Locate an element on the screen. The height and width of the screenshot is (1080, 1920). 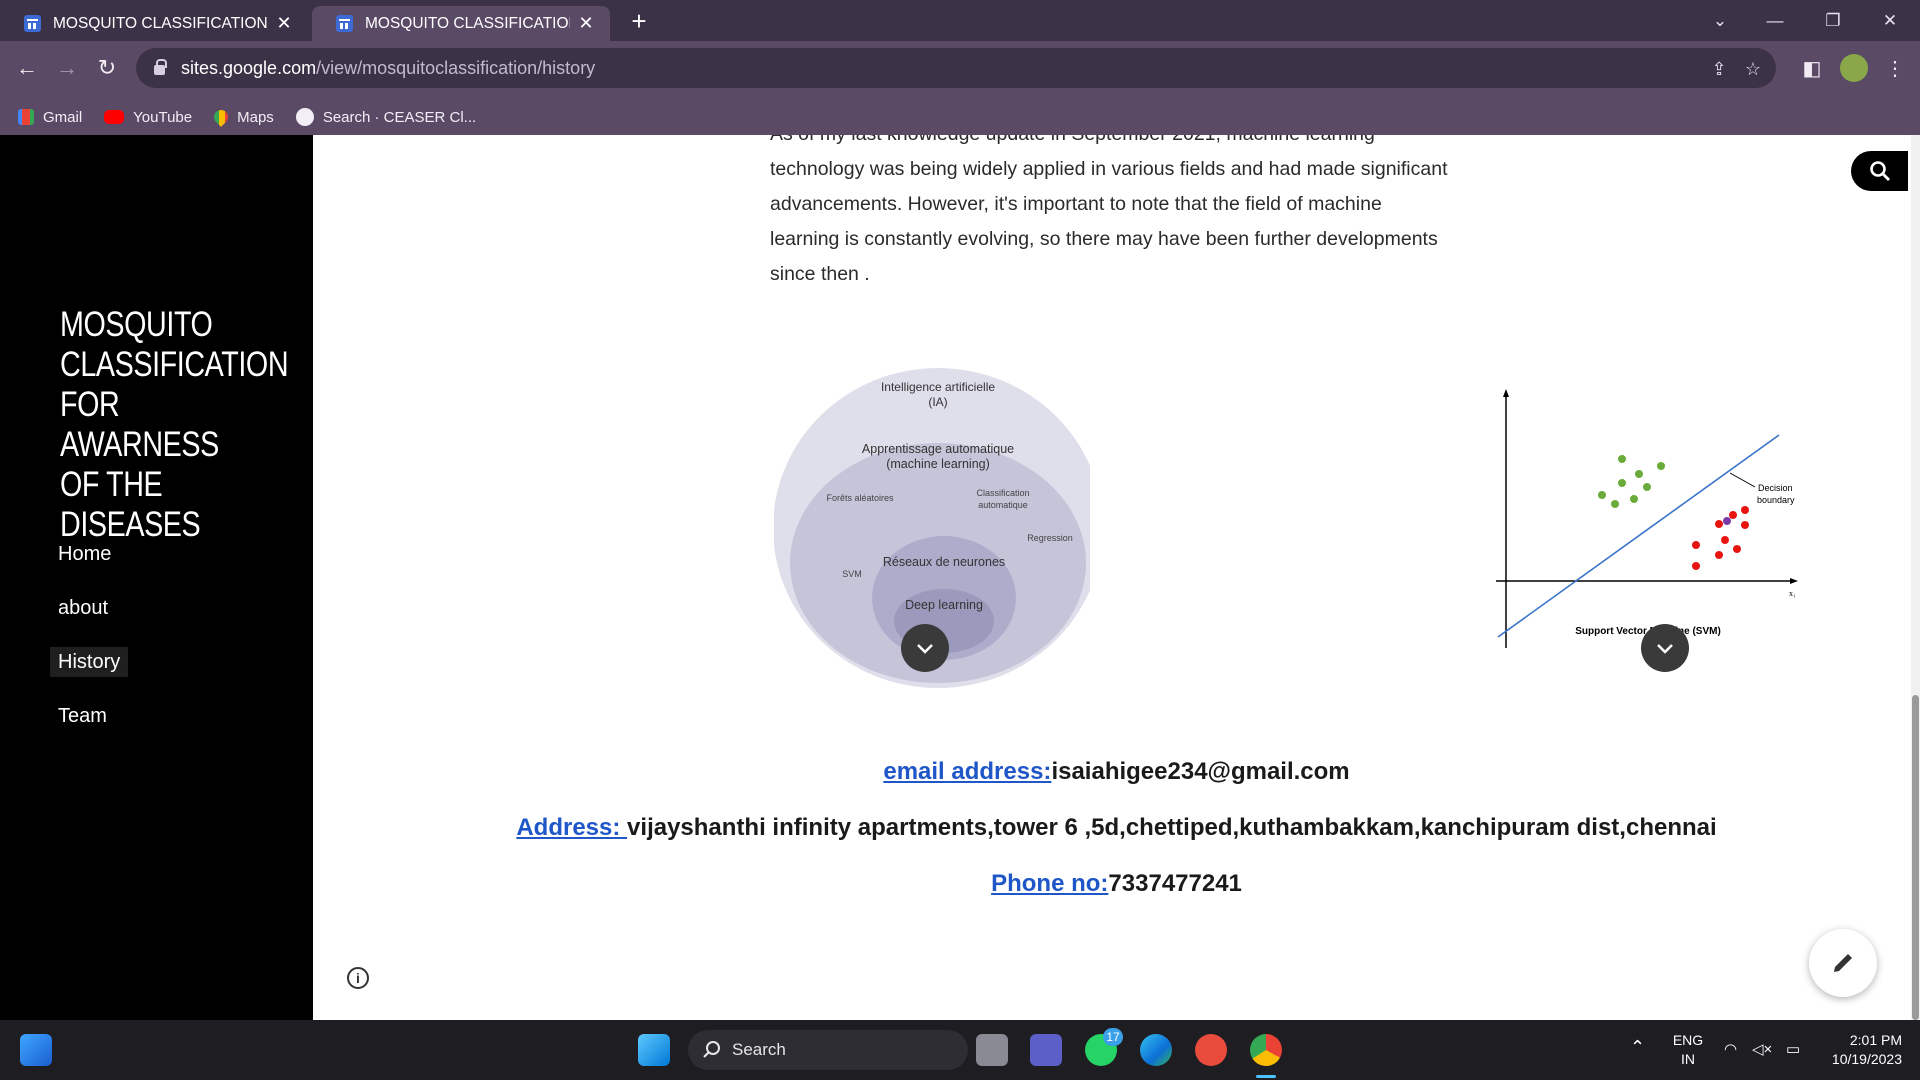
lock-icon is located at coordinates (160, 67).